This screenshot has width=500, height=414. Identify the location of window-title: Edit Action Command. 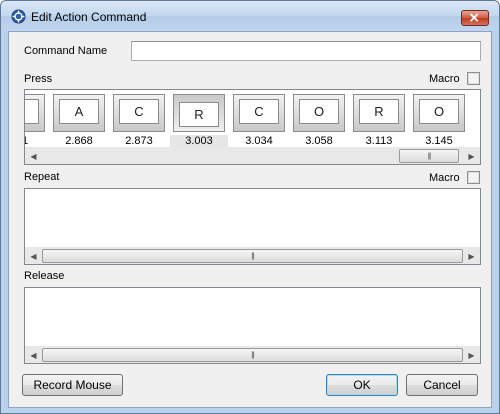
(89, 17).